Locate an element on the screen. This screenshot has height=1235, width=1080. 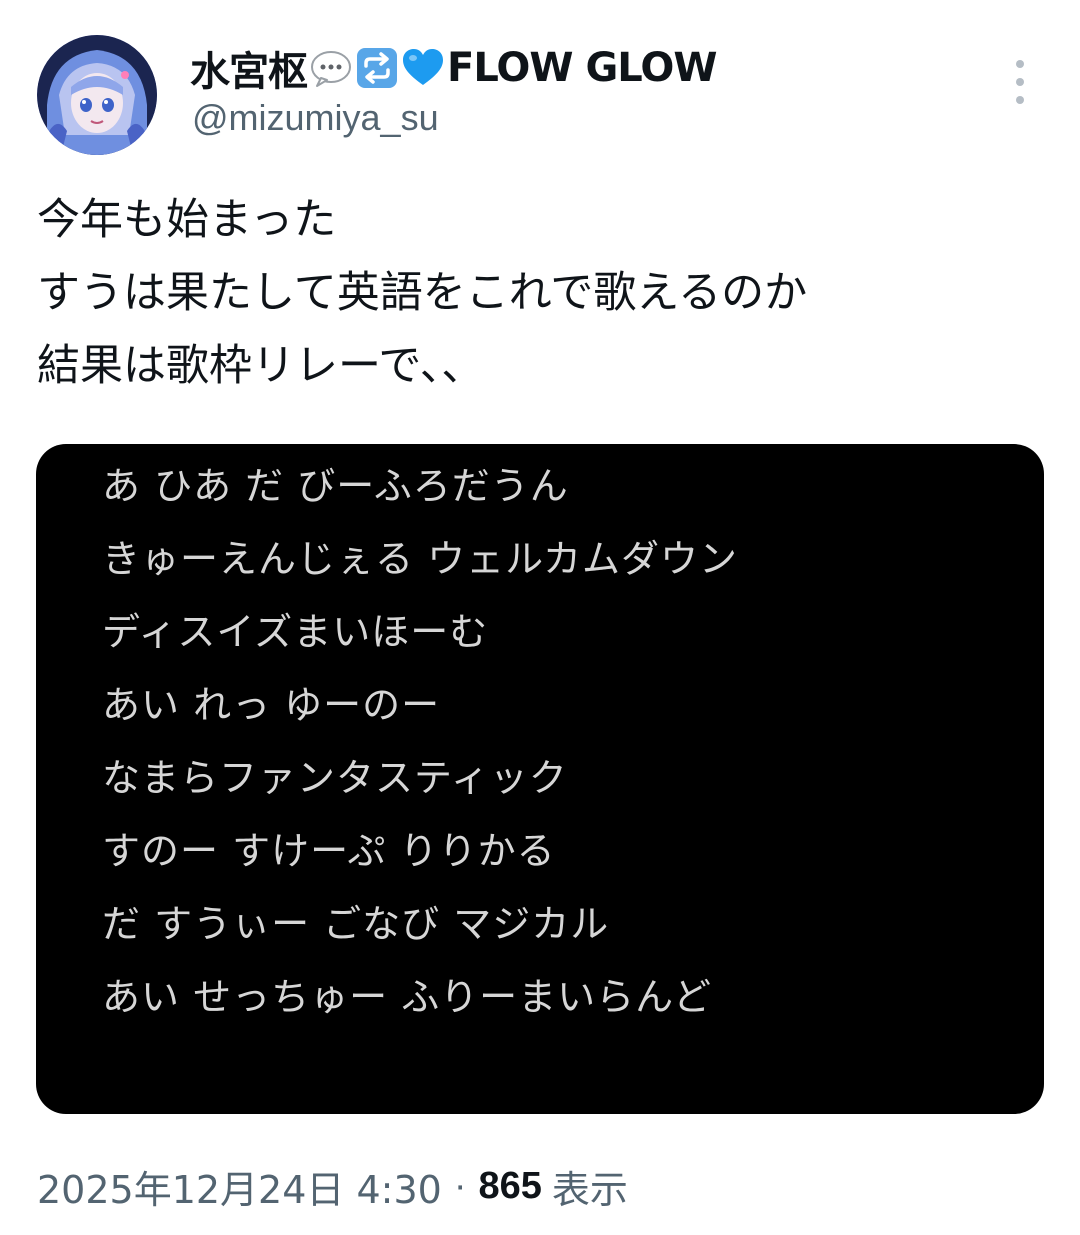
author-display-name: 水宮枢 FLOW GLOW is located at coordinates (453, 68).